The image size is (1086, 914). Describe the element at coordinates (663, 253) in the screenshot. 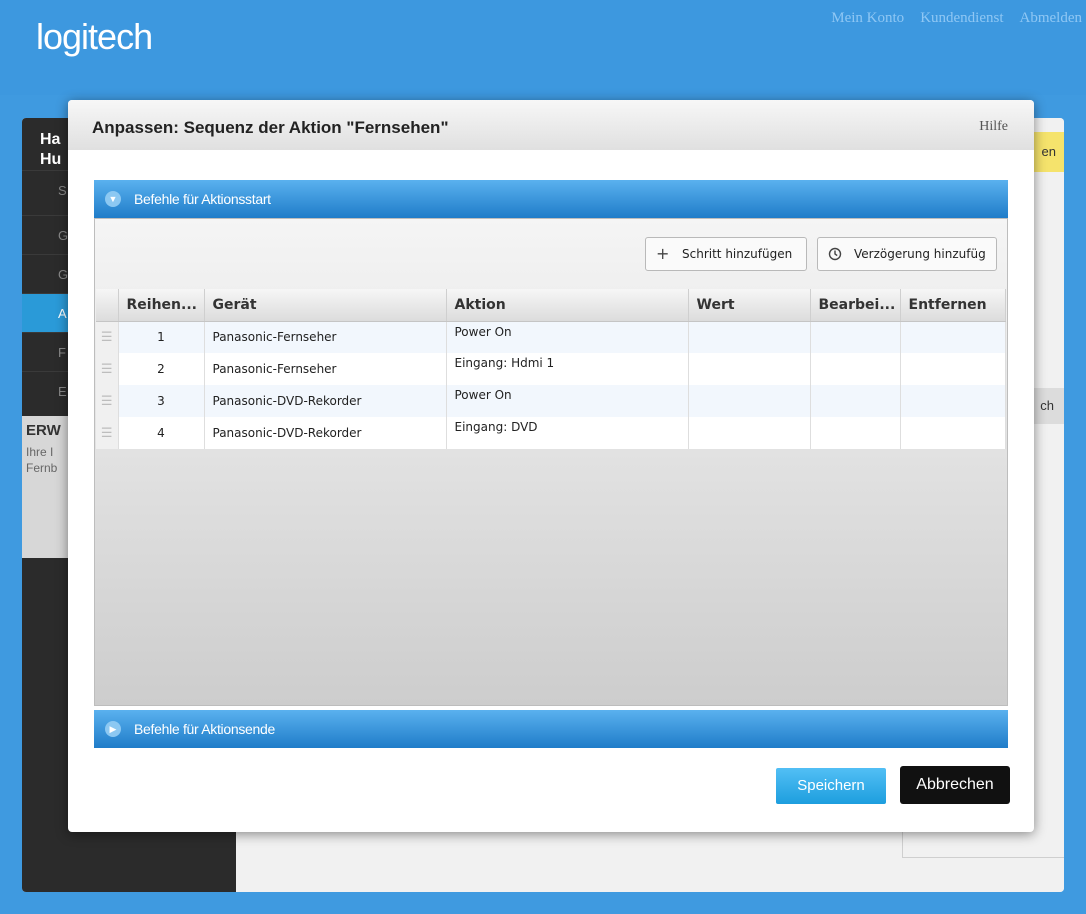

I see `plus-icon: +` at that location.